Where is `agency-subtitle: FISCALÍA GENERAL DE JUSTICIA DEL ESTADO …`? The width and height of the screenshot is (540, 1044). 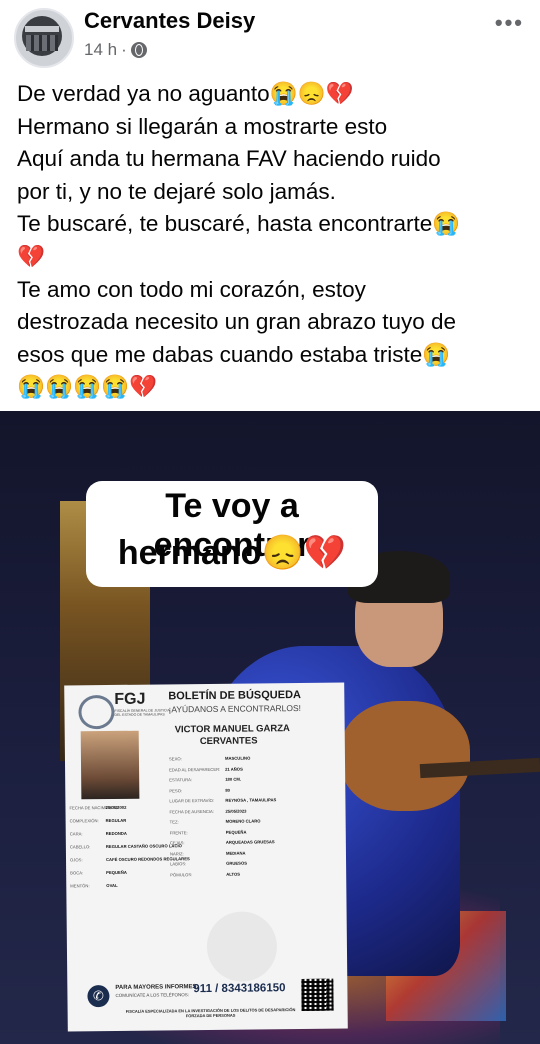 agency-subtitle: FISCALÍA GENERAL DE JUSTICIA DEL ESTADO … is located at coordinates (142, 712).